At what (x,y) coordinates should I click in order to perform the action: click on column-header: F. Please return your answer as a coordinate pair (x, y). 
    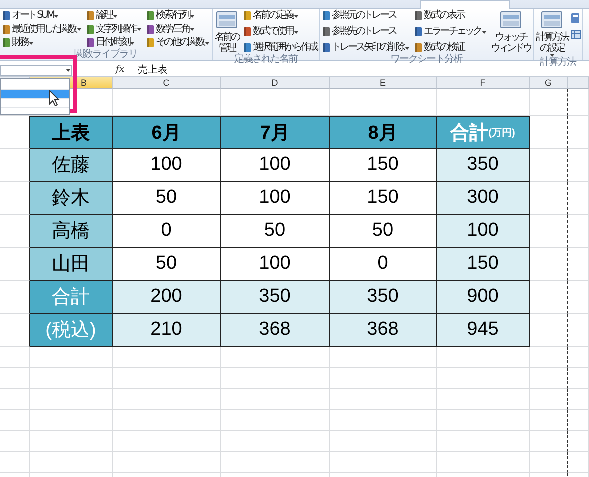
    Looking at the image, I should click on (483, 83).